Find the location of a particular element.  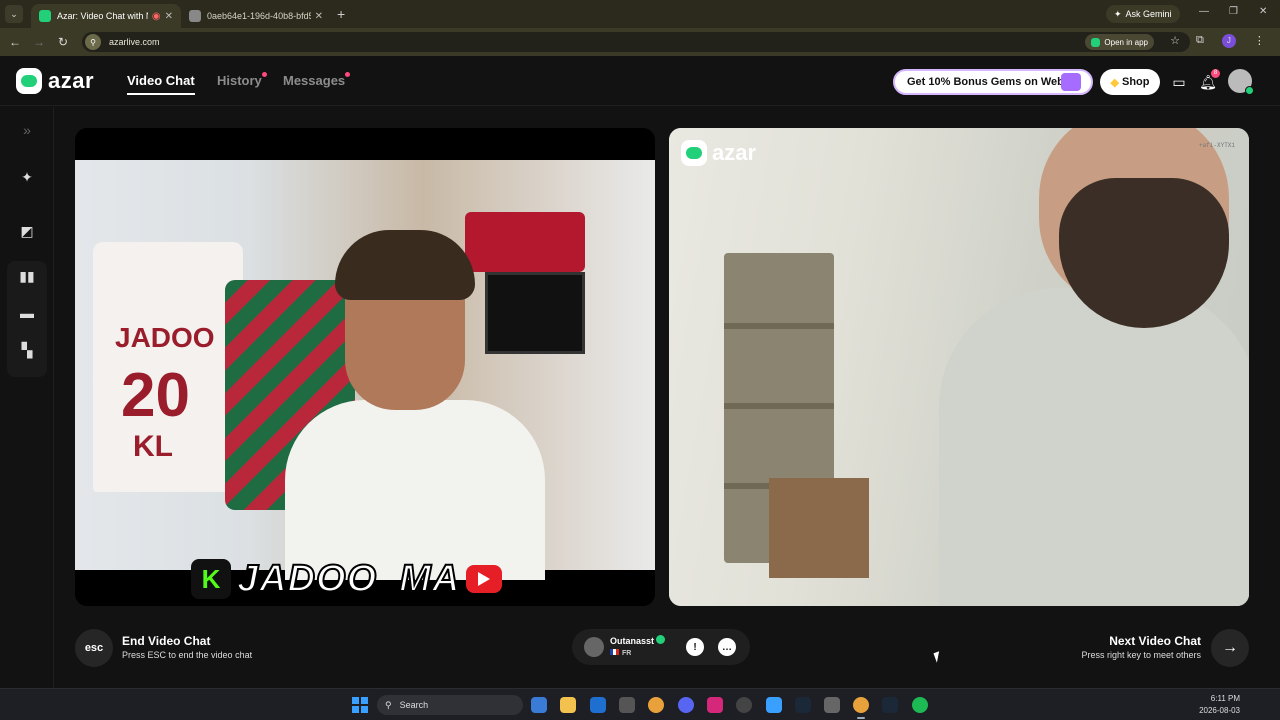

session-id: +afi-XYTX1 is located at coordinates (1216, 145).